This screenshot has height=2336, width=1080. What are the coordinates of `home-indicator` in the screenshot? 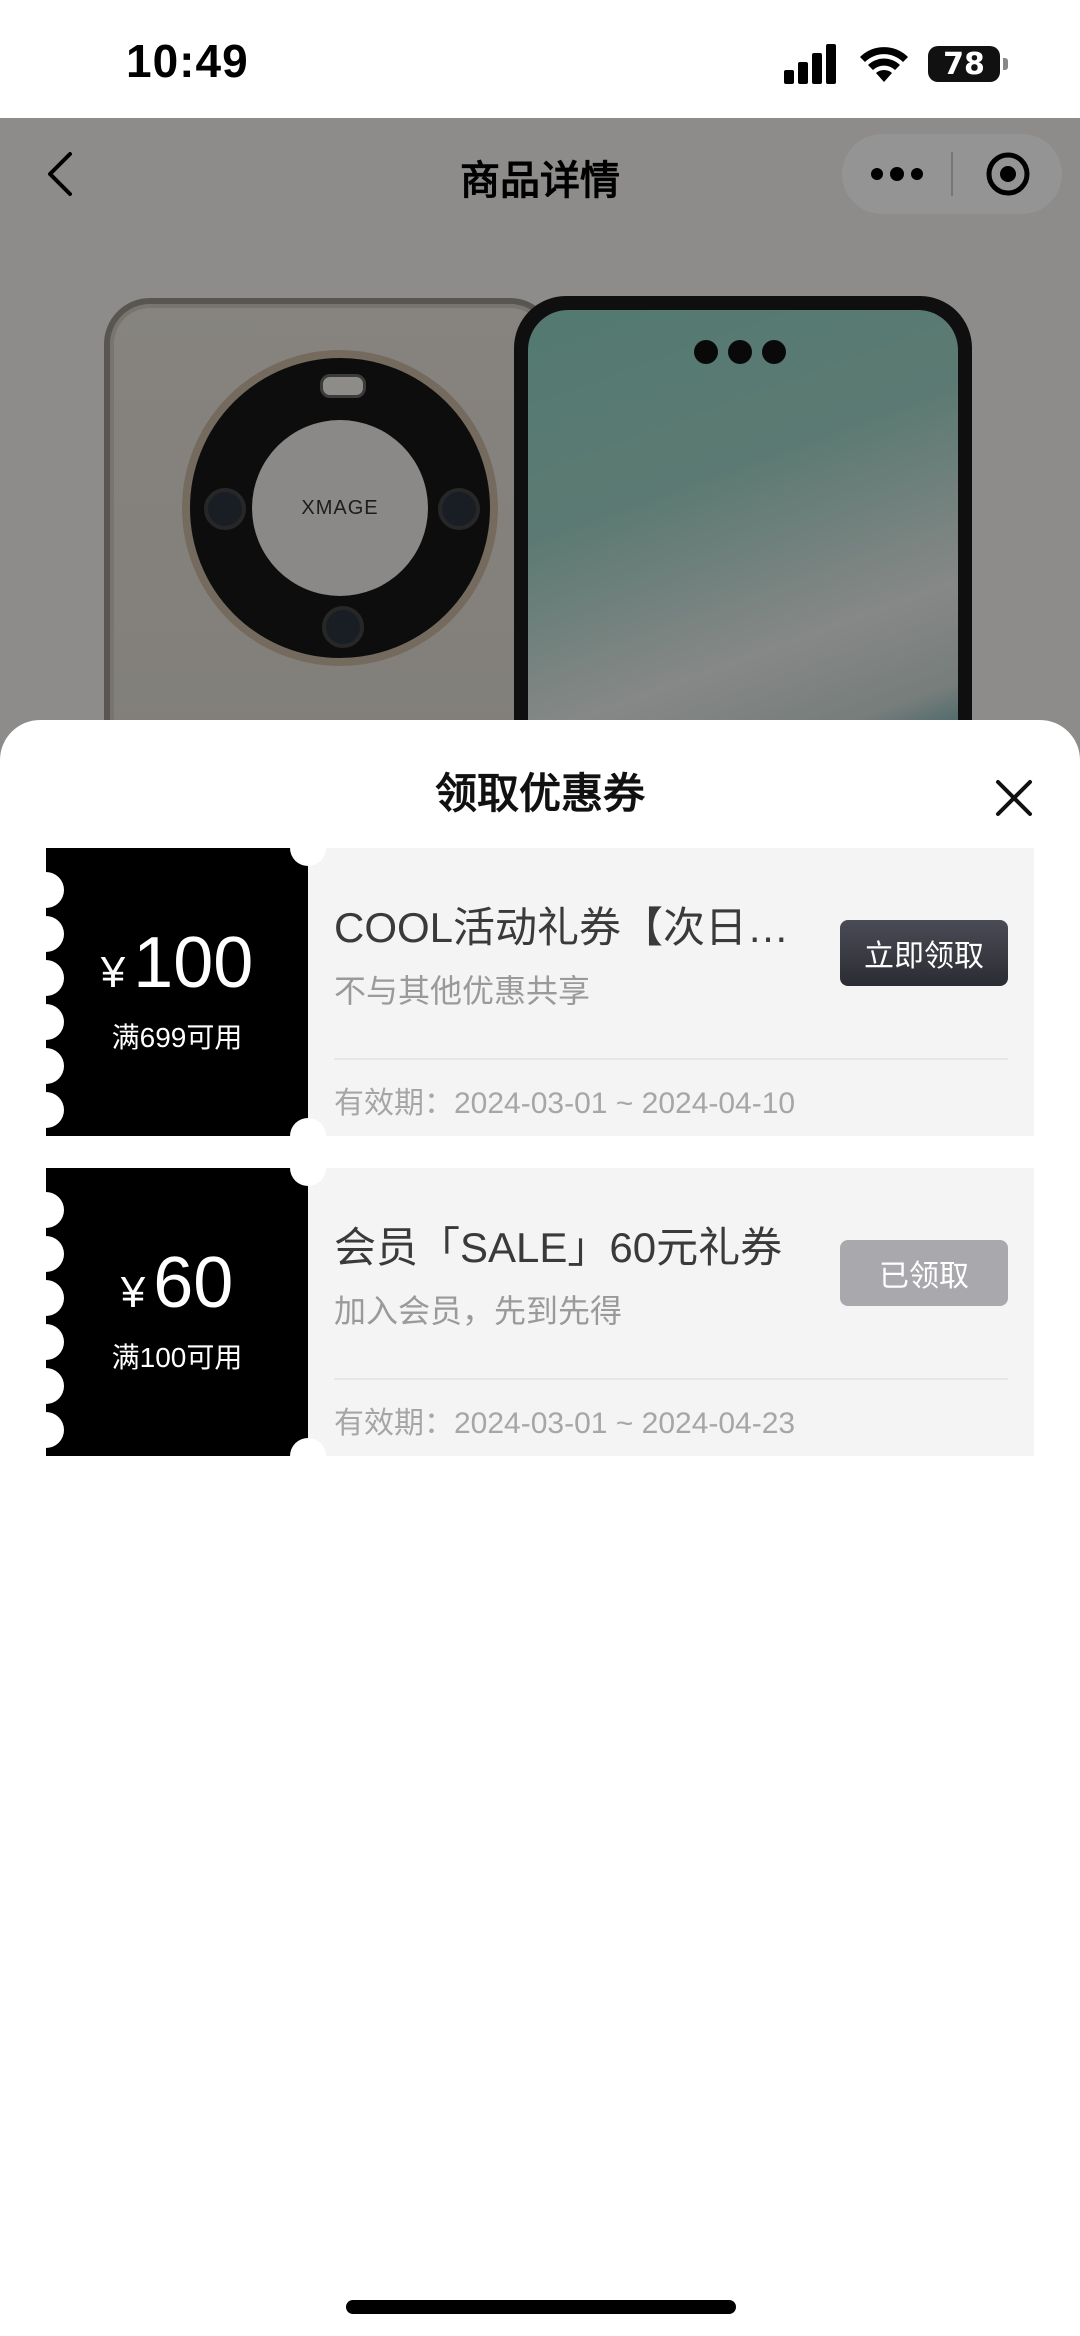 It's located at (541, 2307).